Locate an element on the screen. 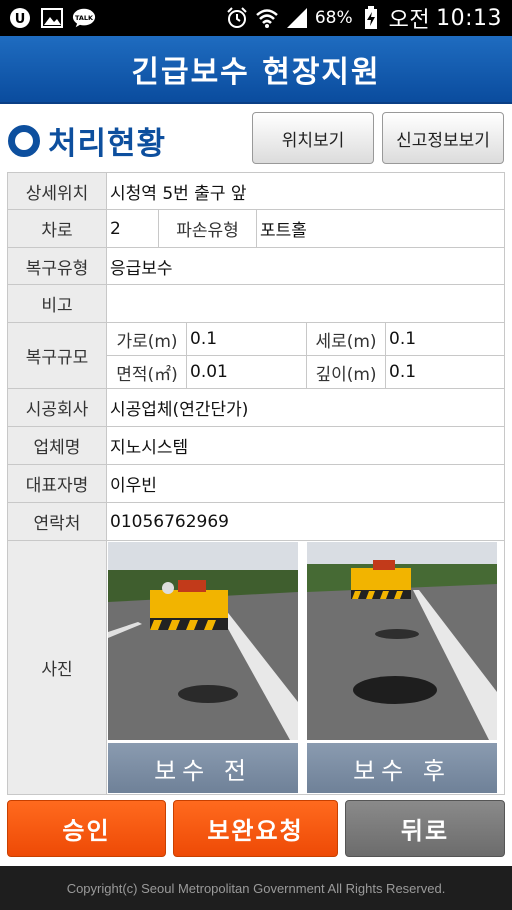 The height and width of the screenshot is (910, 512). repair-scale-label: 복구규모 is located at coordinates (57, 355).